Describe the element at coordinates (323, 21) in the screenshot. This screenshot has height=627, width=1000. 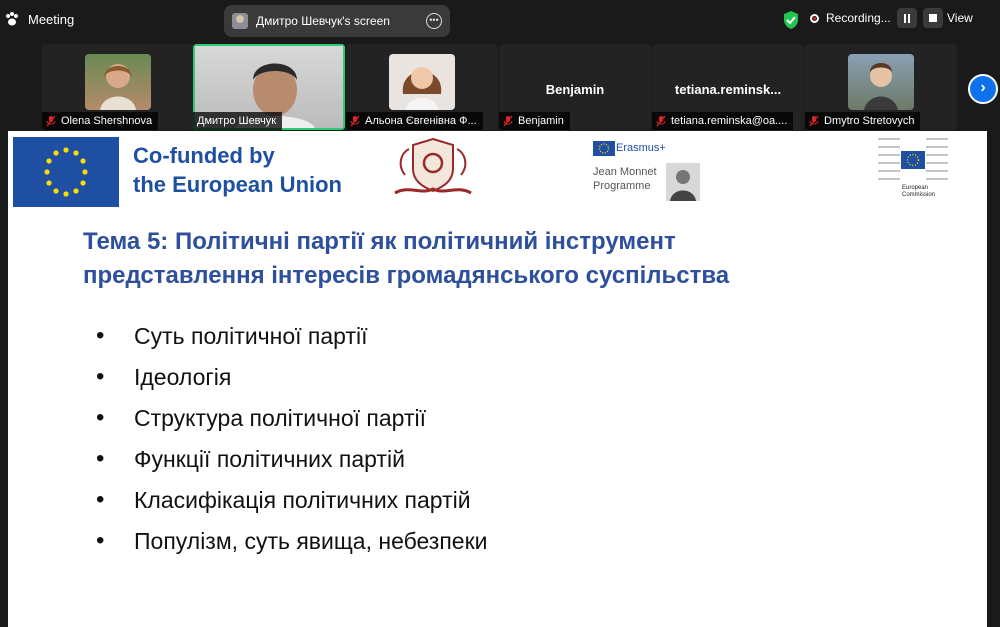
I see `share-label: Дмитро Шевчук's screen` at that location.